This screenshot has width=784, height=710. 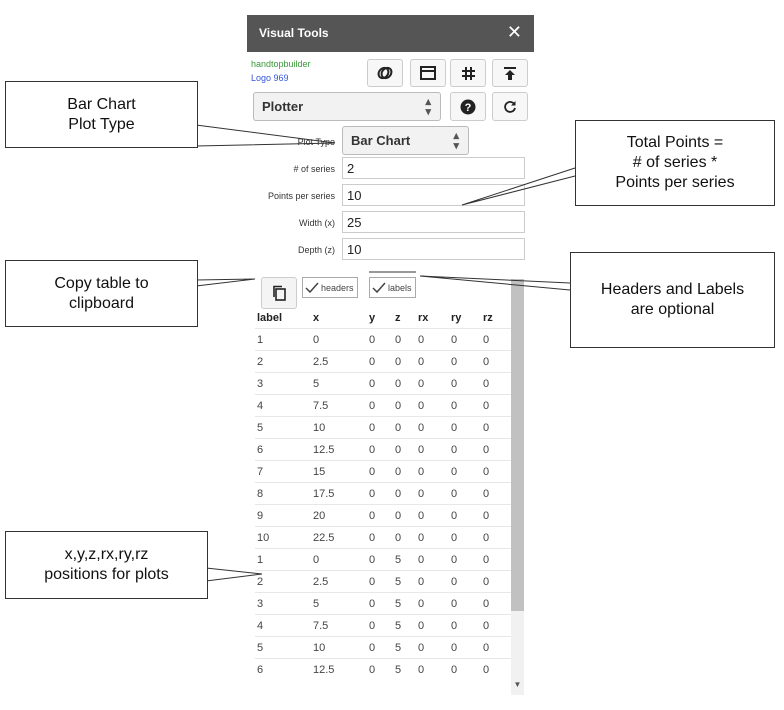 What do you see at coordinates (106, 554) in the screenshot?
I see `callout-line: x,y,z,rx,ry,rz` at bounding box center [106, 554].